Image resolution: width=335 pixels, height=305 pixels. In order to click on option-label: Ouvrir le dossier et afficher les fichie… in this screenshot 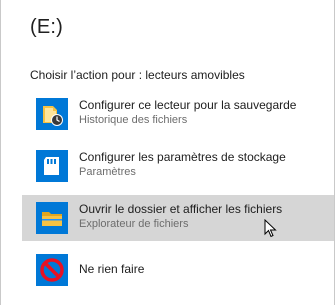, I will do `click(181, 209)`.